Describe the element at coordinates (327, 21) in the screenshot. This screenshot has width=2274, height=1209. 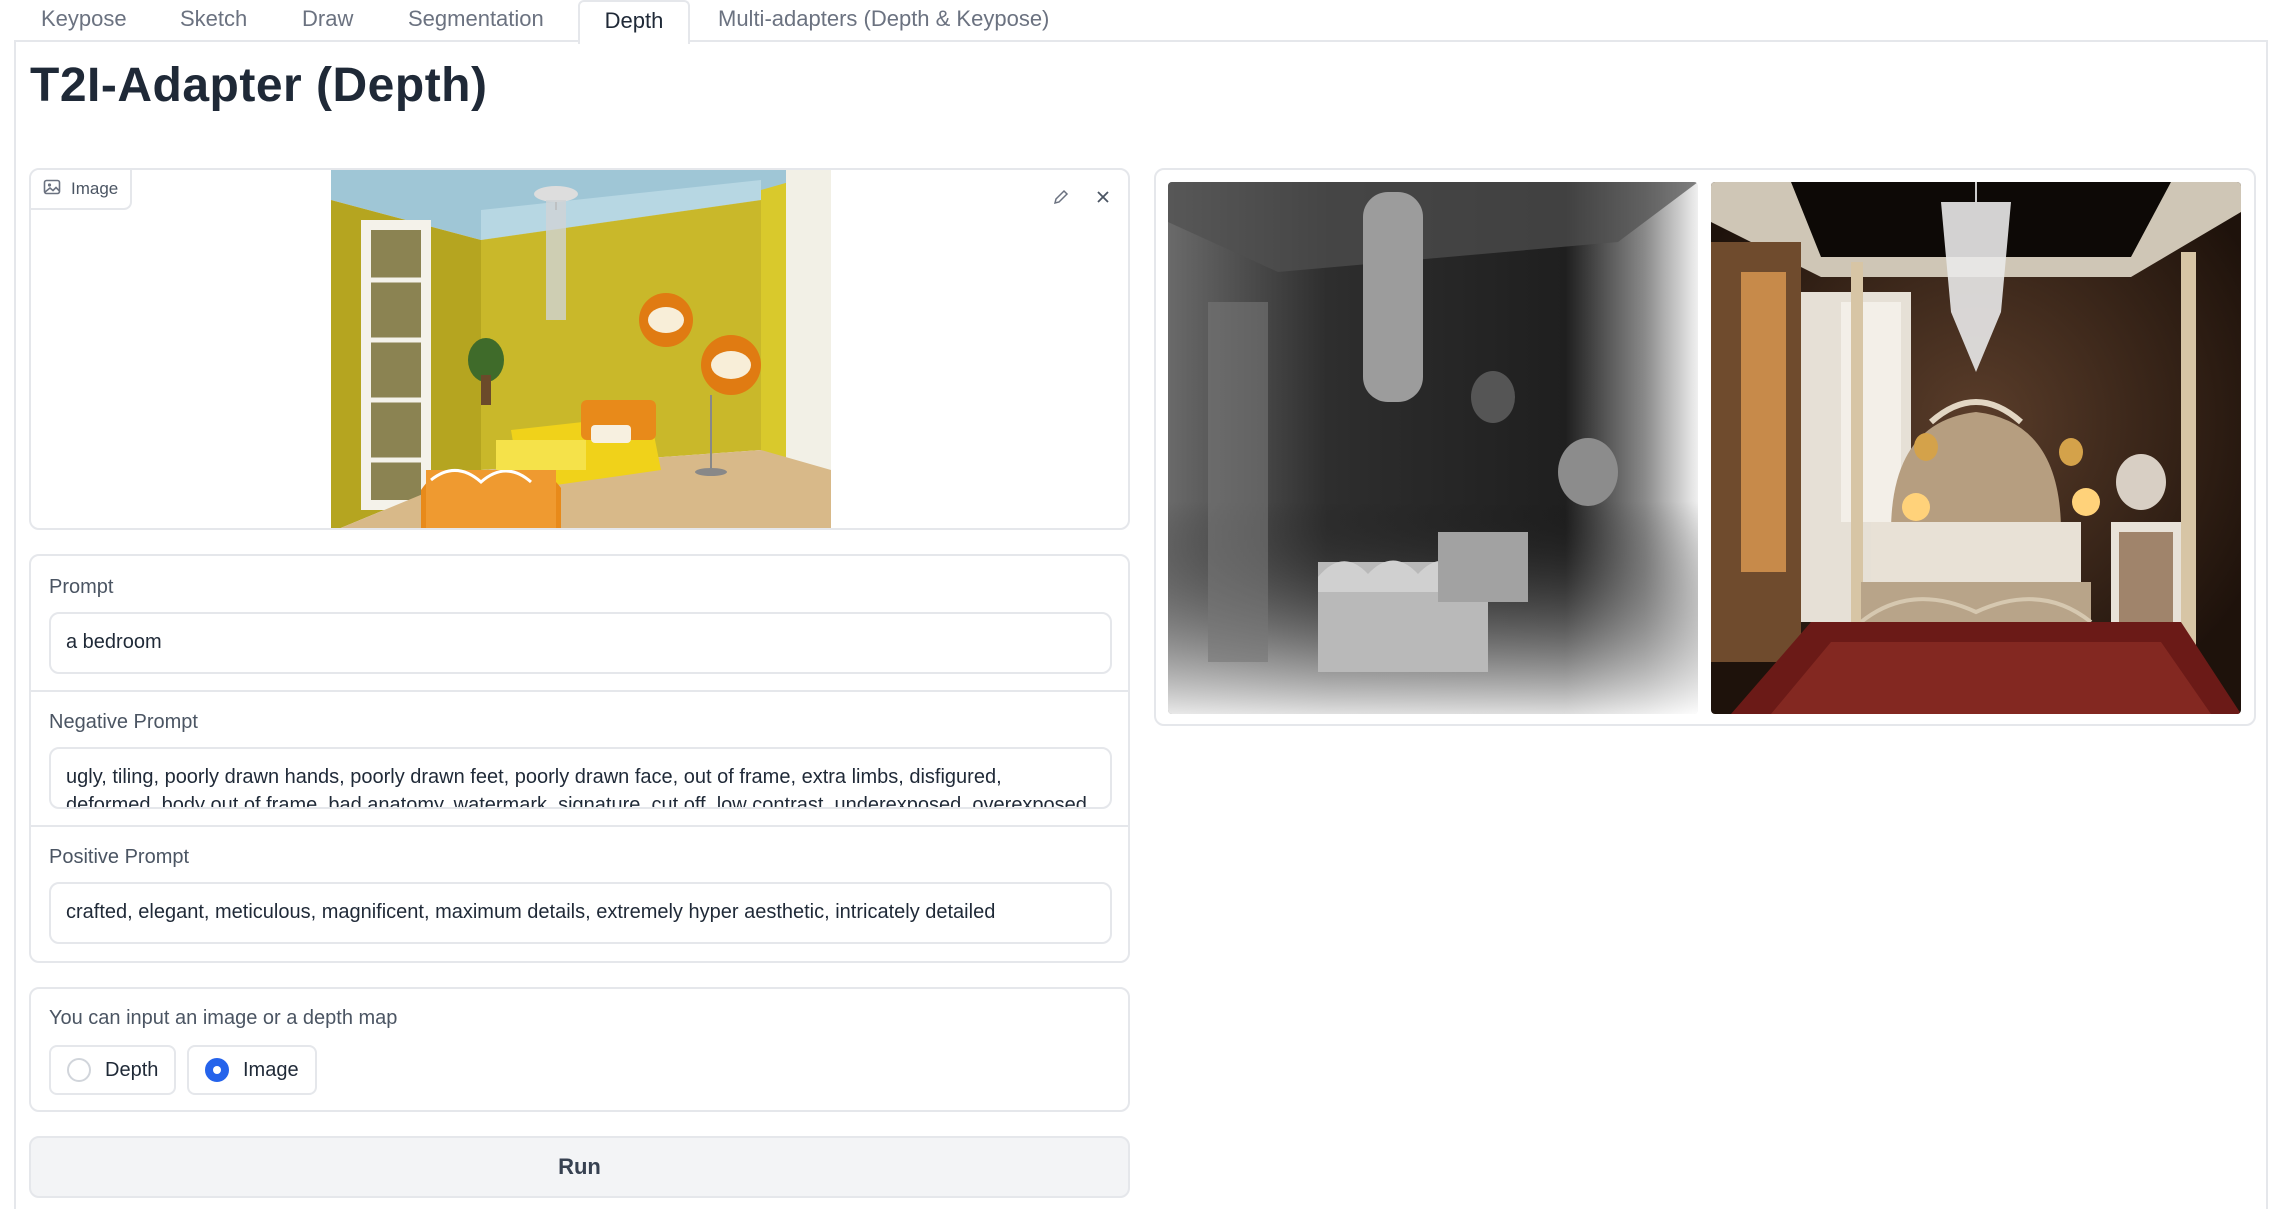
I see `tab-draw: Draw` at that location.